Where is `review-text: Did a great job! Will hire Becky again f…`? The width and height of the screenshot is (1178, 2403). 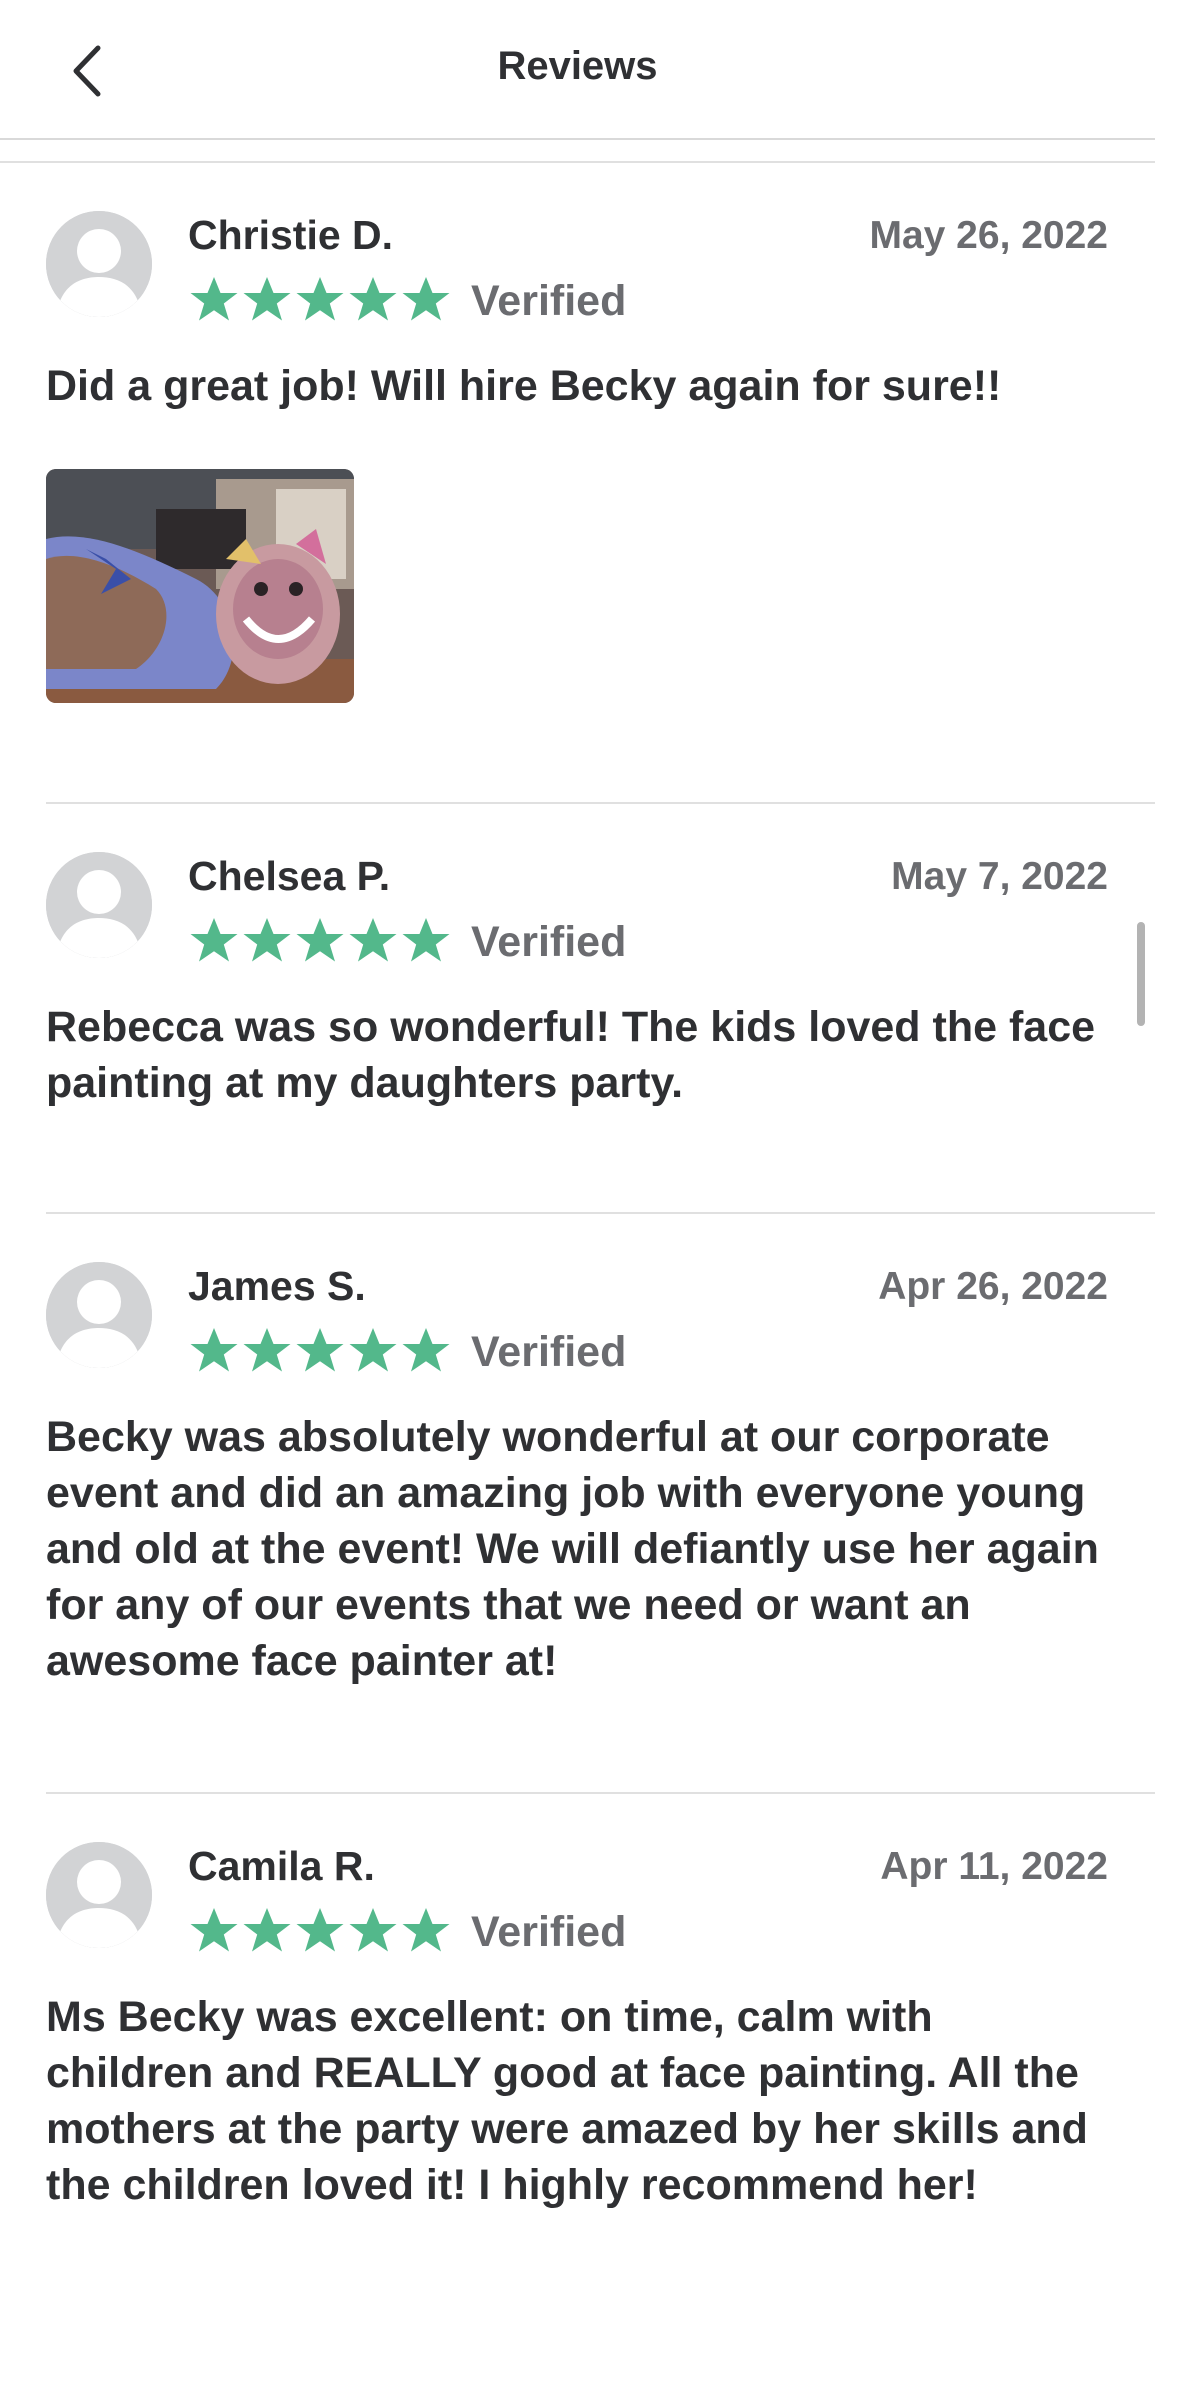
review-text: Did a great job! Will hire Becky again f… is located at coordinates (524, 386).